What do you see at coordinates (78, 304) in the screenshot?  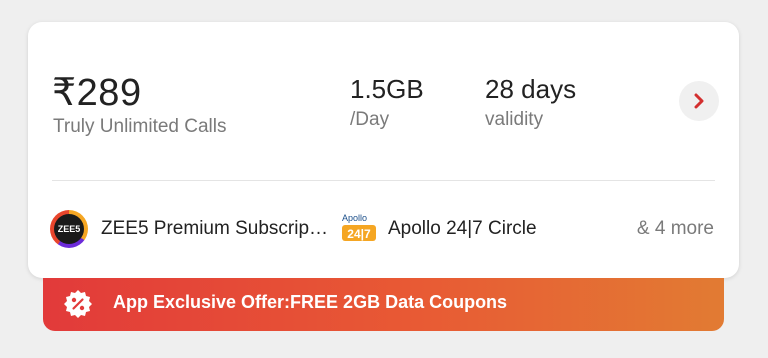 I see `percent-badge-icon` at bounding box center [78, 304].